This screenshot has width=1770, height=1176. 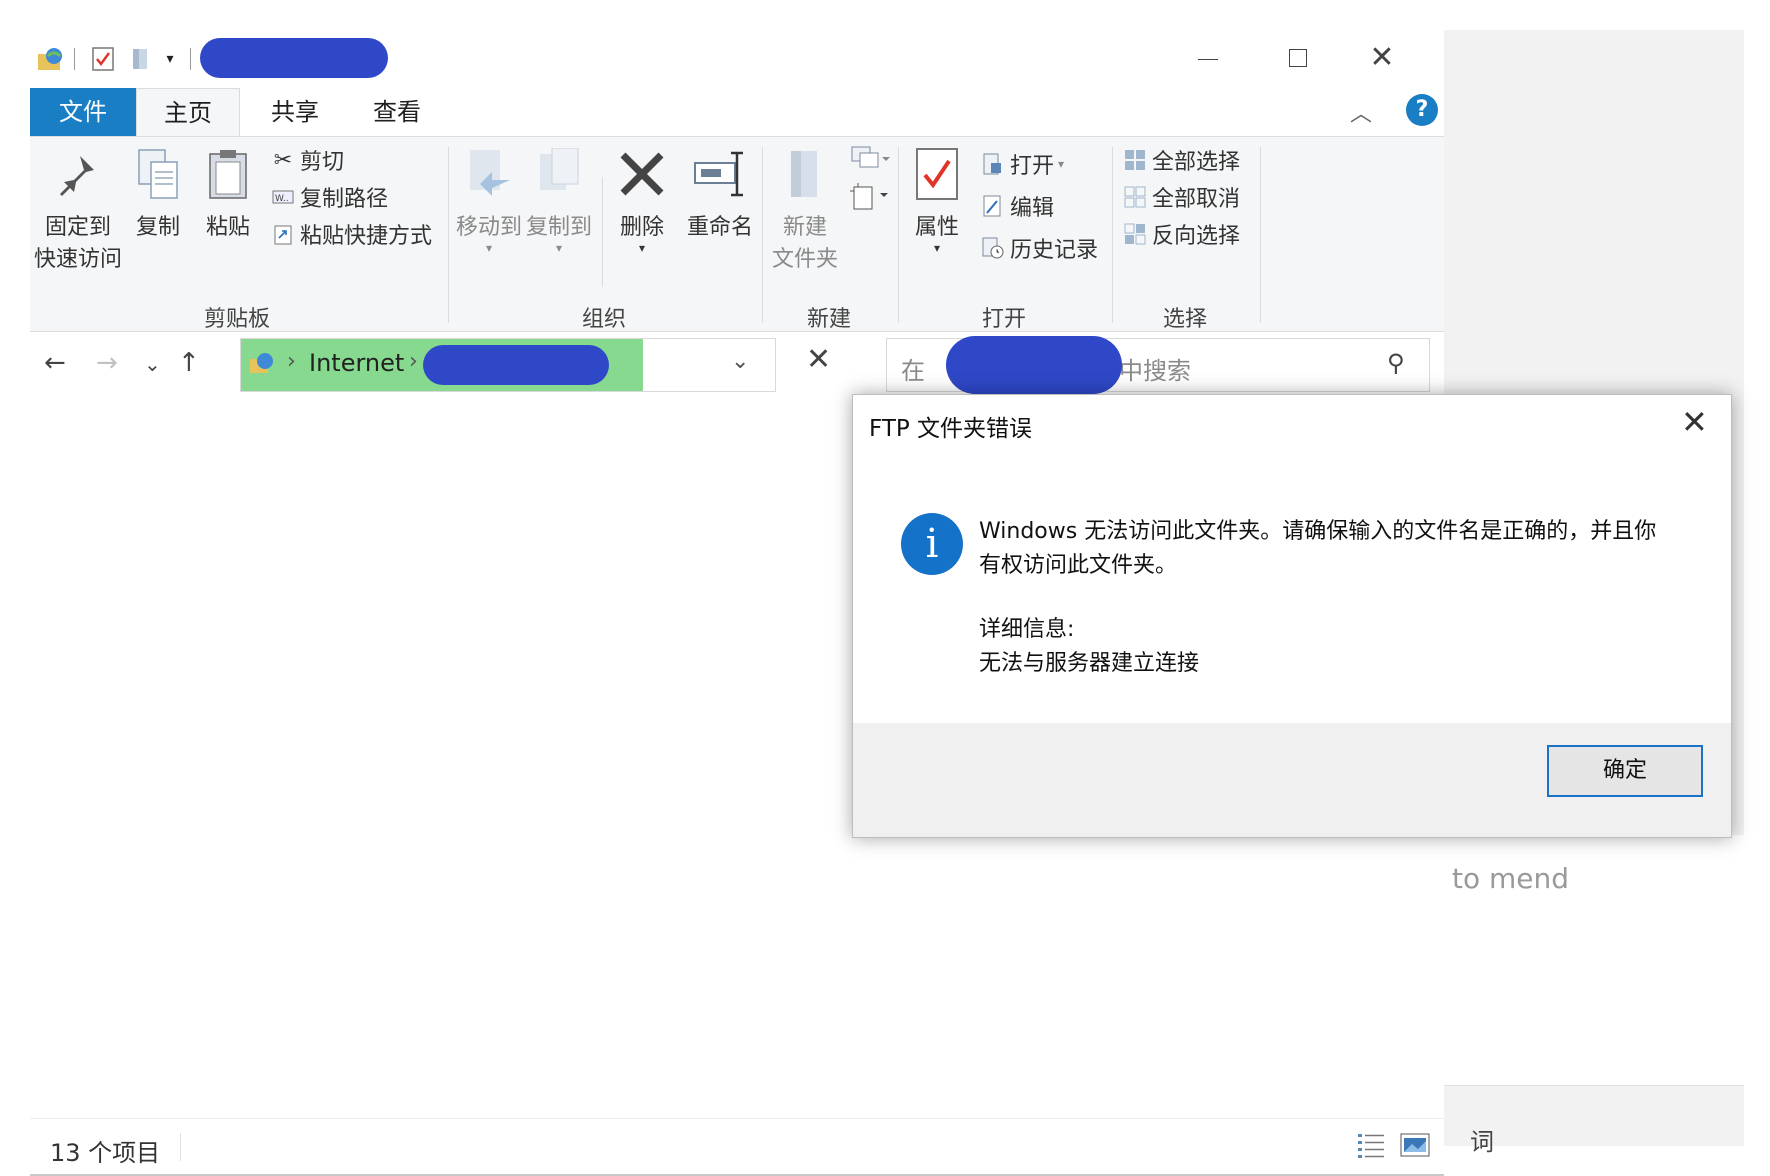 I want to click on edit-button: 编辑, so click(x=1018, y=206).